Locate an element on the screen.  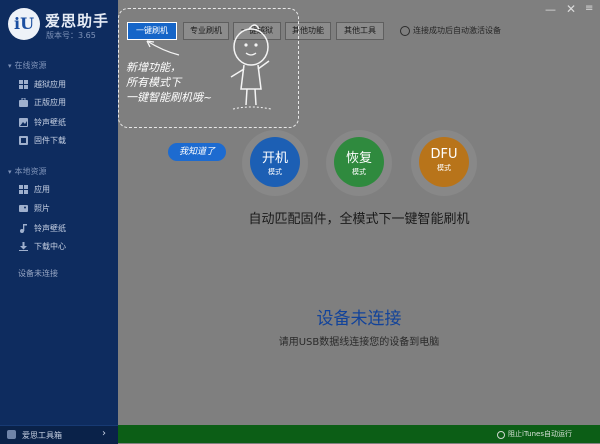
mode-title: 恢复 is located at coordinates (358, 158).